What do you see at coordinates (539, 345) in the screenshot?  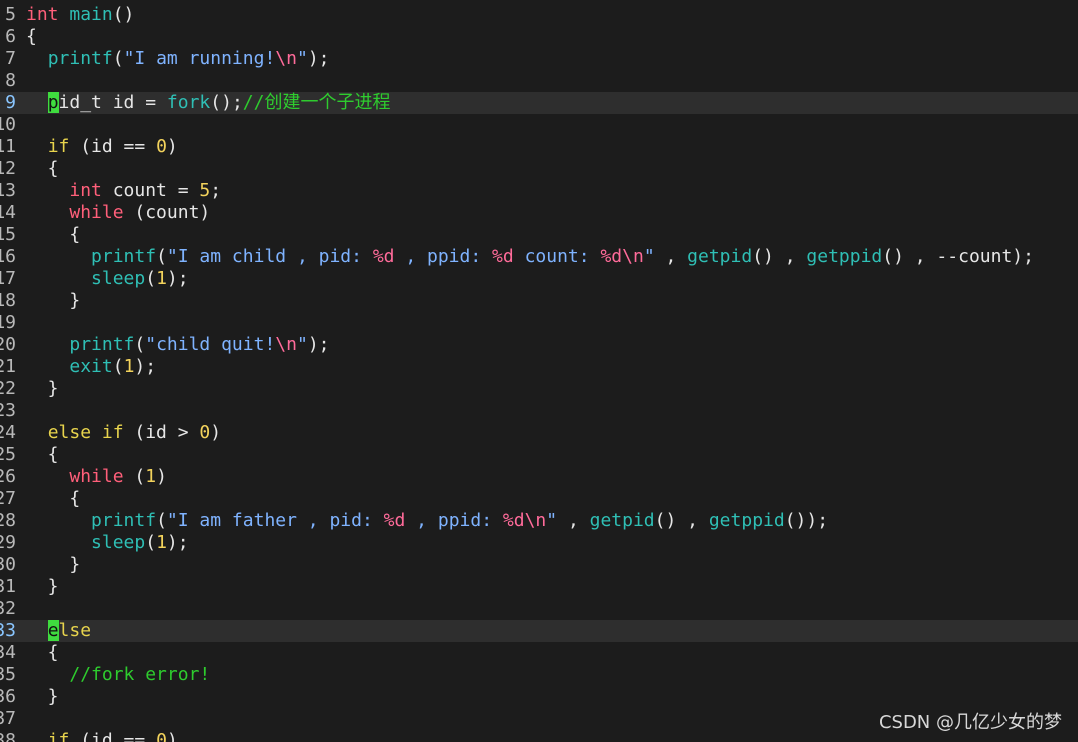 I see `code-line: 20 printf("child quit!\n");` at bounding box center [539, 345].